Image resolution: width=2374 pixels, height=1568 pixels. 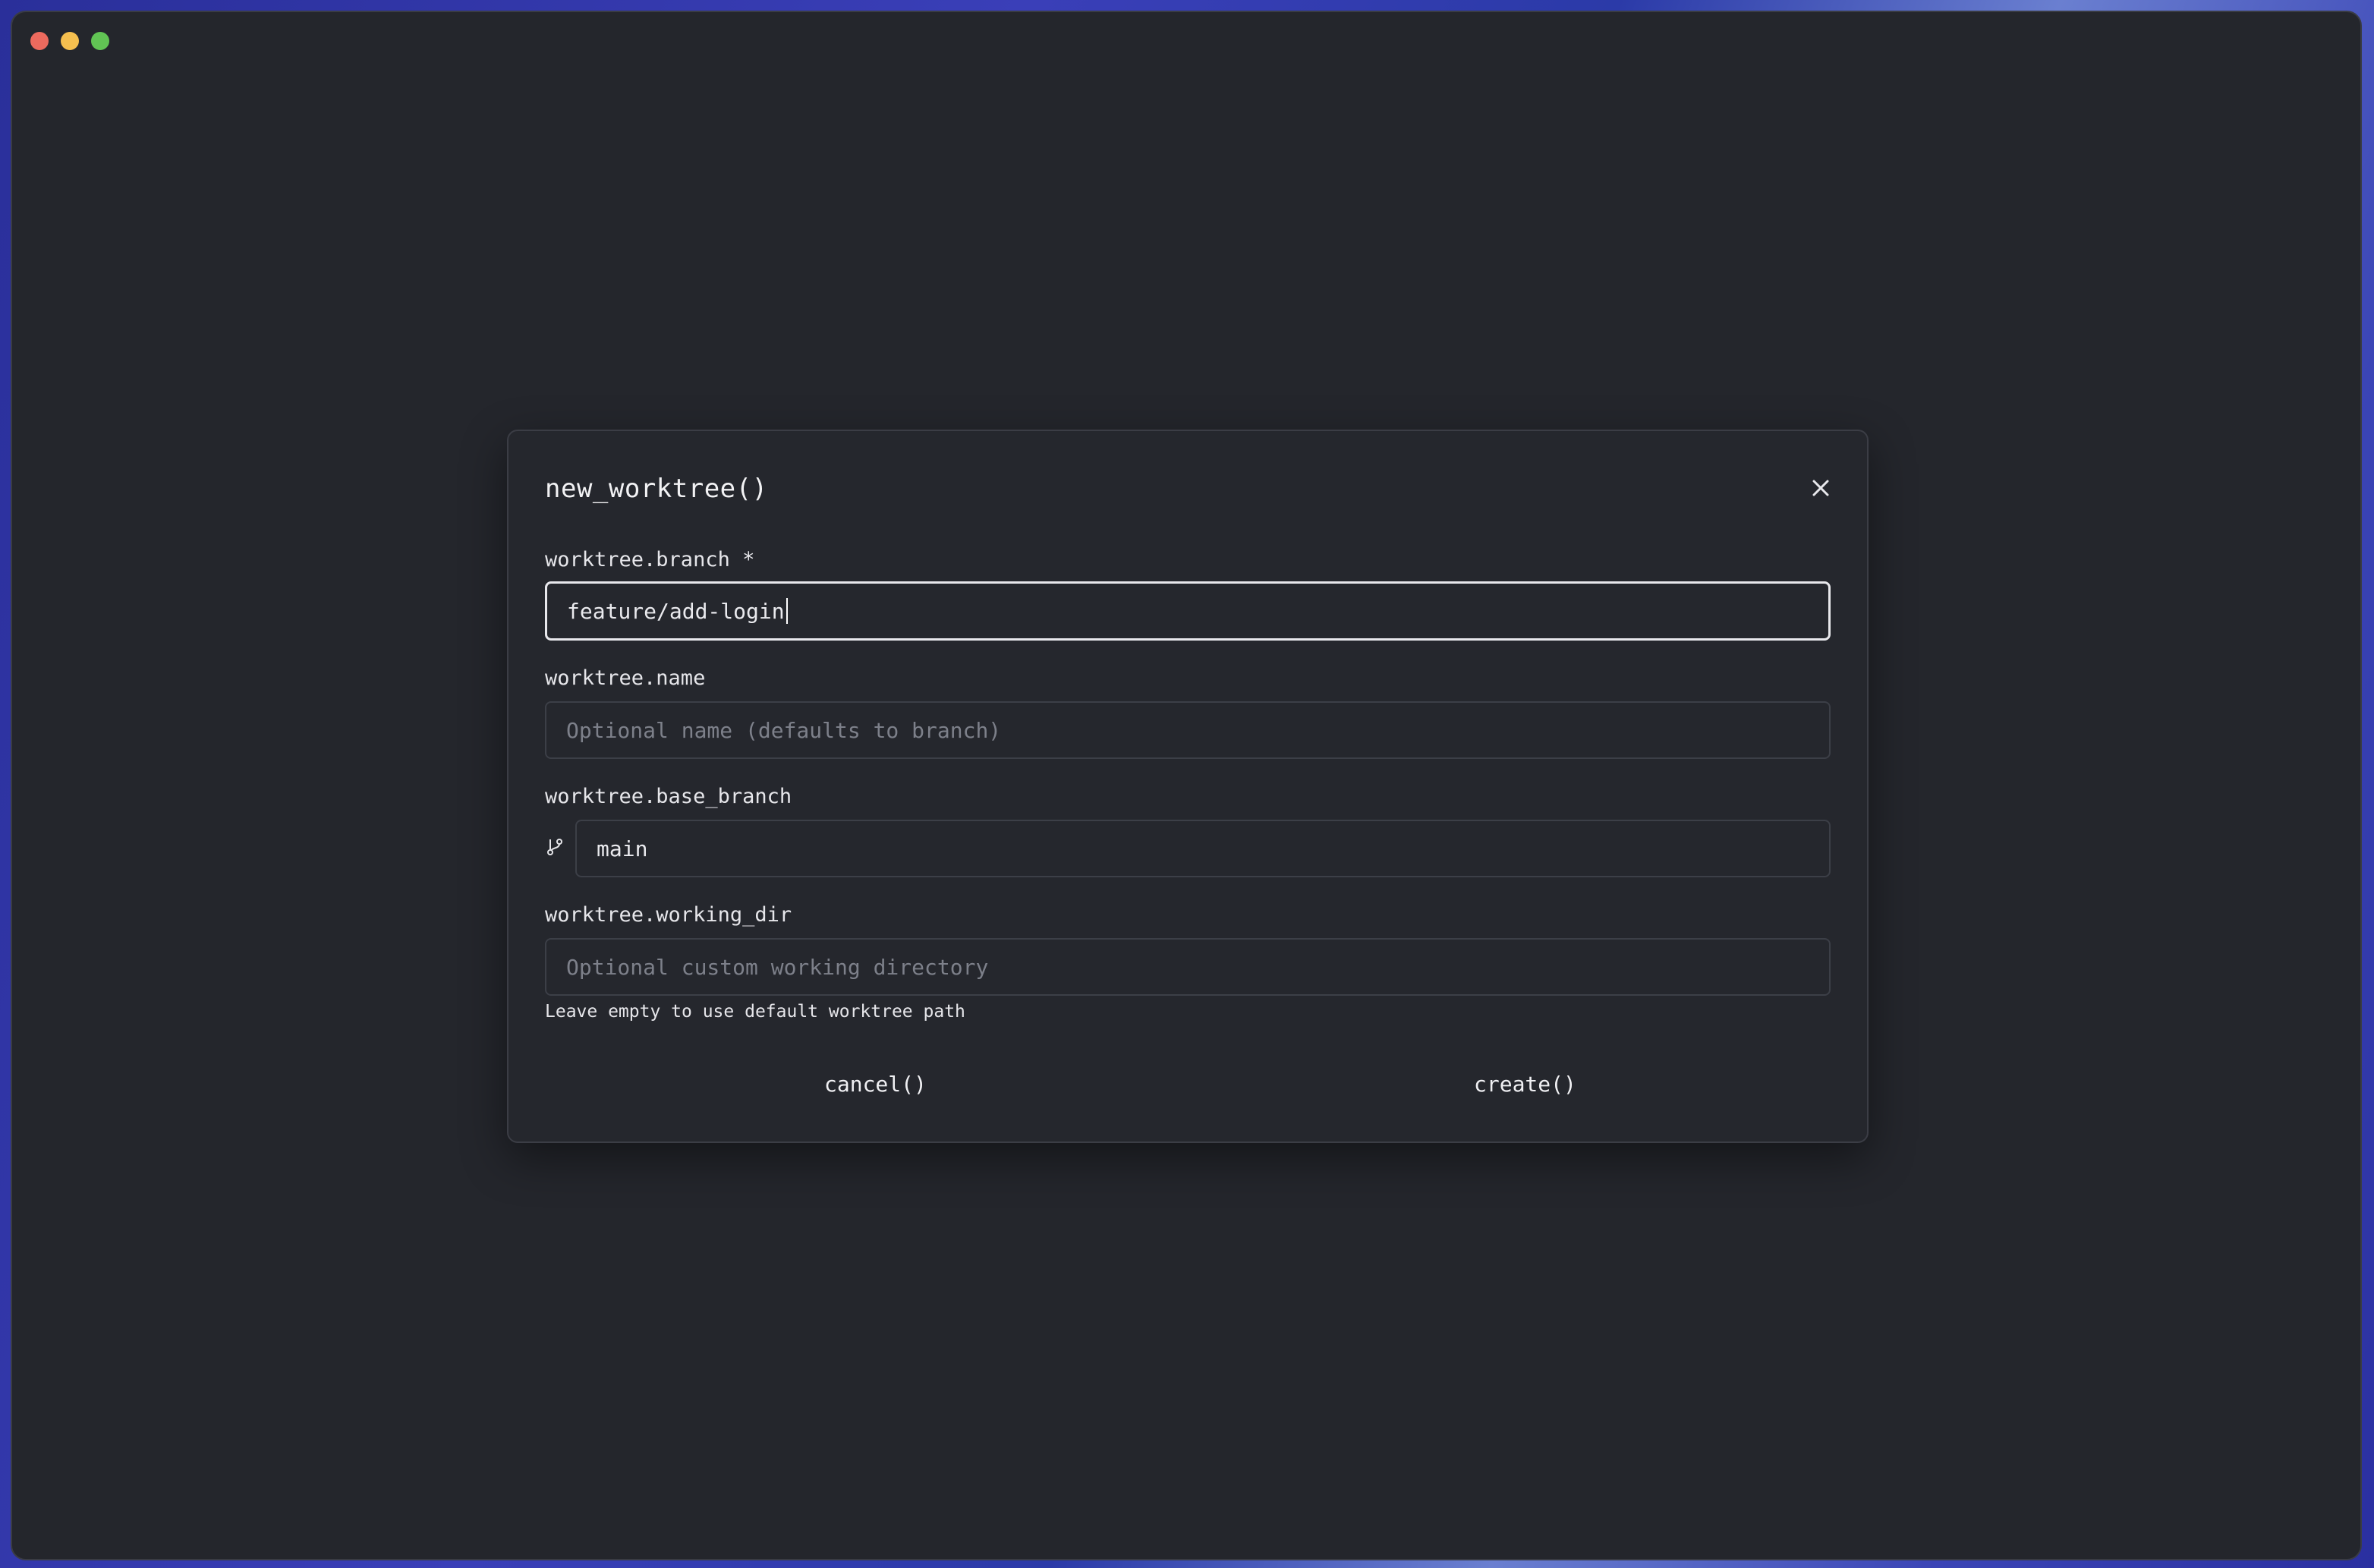 I want to click on create-button: create(), so click(x=1525, y=1084).